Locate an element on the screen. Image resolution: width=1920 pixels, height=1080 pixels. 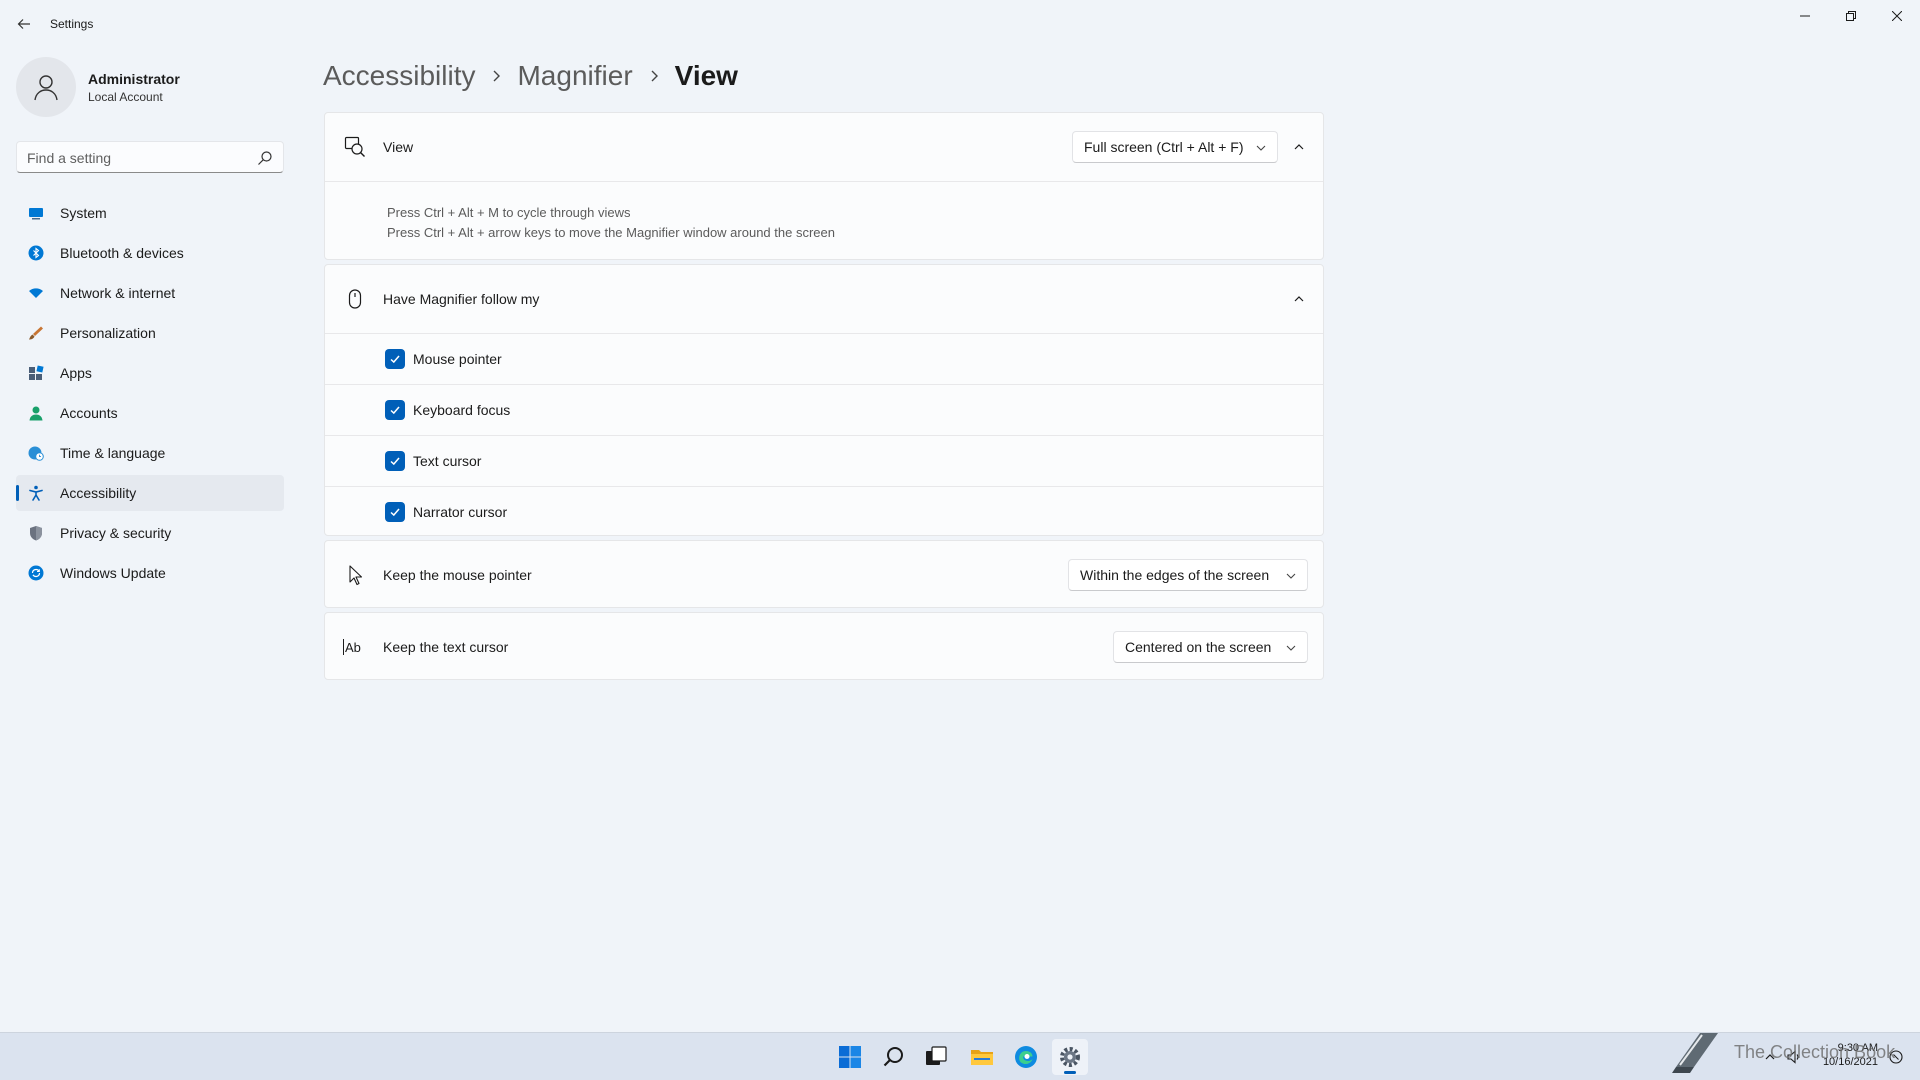
view-collapse-button is located at coordinates (1299, 147).